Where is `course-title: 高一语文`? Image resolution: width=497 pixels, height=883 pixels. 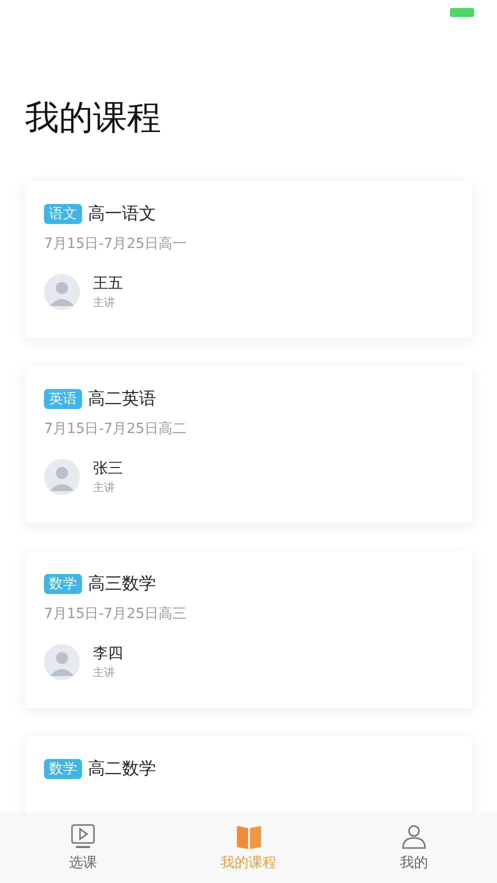
course-title: 高一语文 is located at coordinates (122, 214).